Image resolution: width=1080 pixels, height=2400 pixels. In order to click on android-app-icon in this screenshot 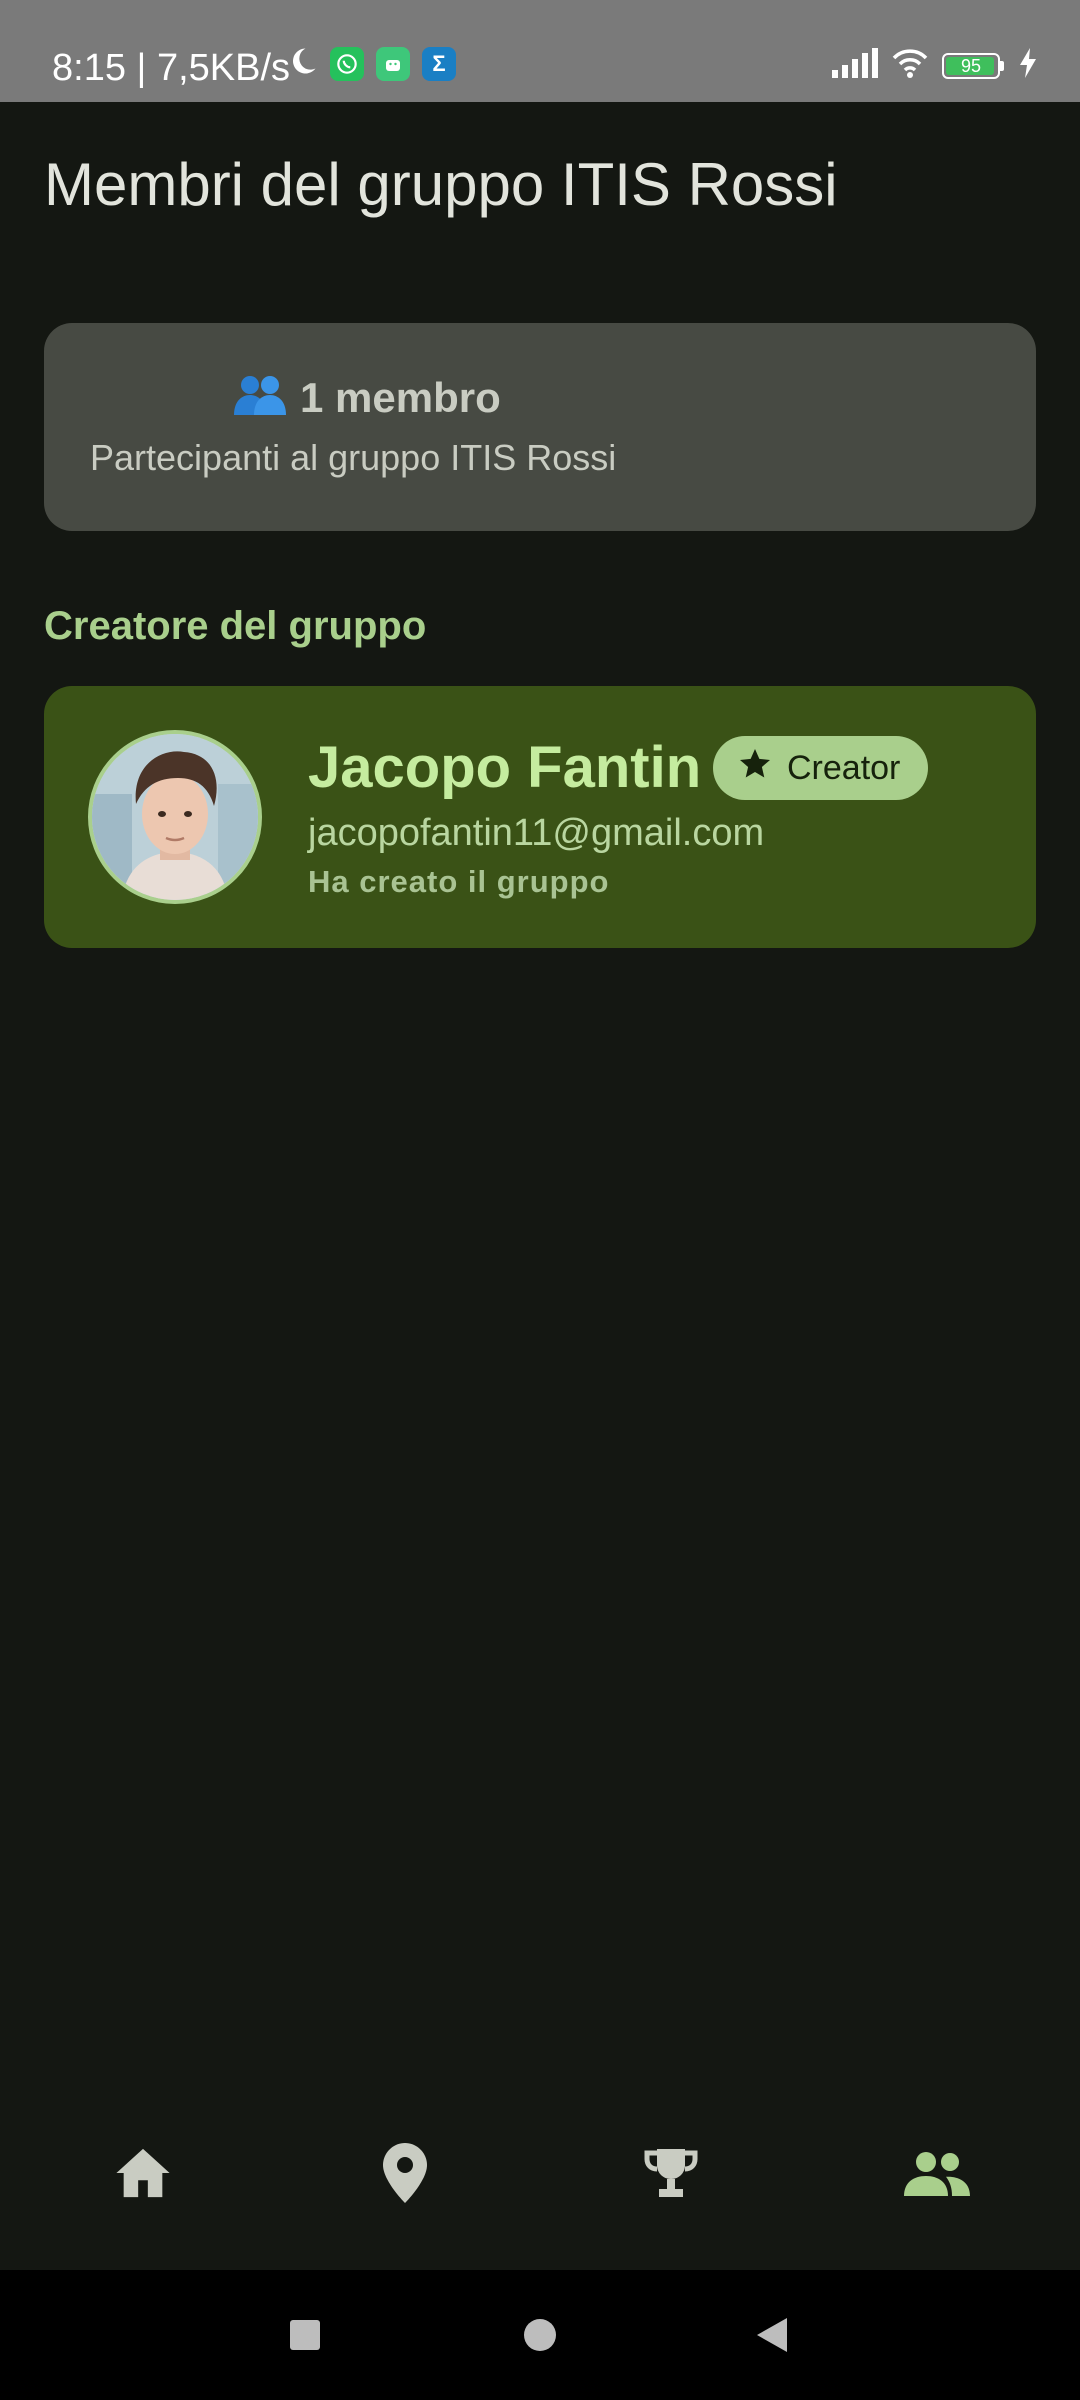, I will do `click(393, 63)`.